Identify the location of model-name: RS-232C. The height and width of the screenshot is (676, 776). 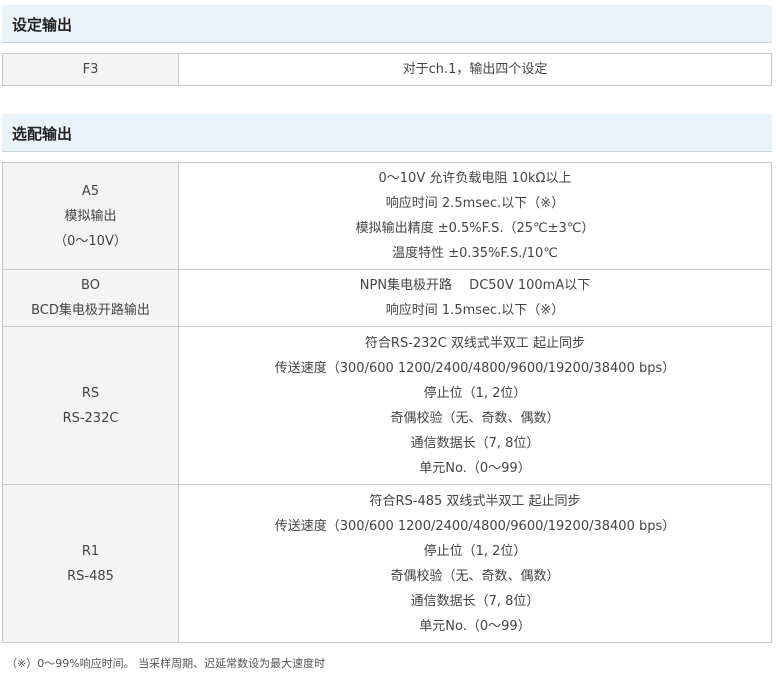
(90, 418).